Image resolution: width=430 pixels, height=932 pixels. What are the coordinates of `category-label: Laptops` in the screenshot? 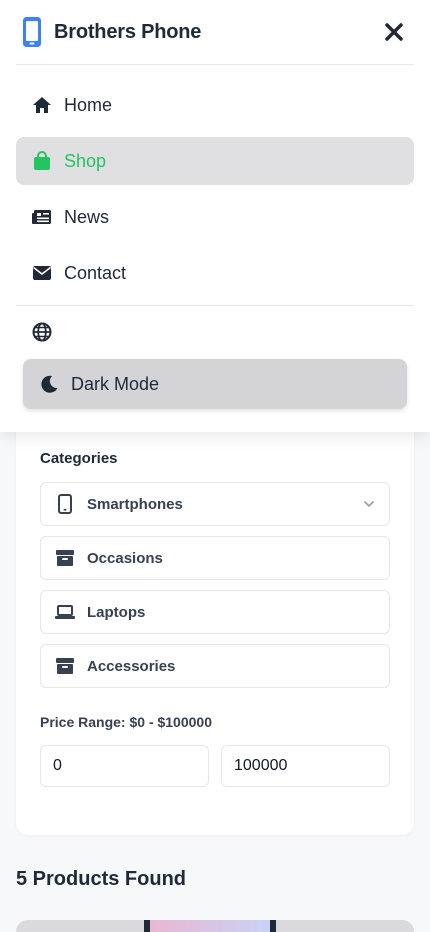 It's located at (116, 612).